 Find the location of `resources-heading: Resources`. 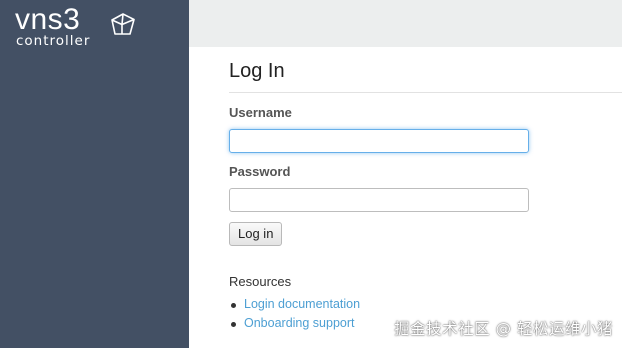

resources-heading: Resources is located at coordinates (260, 281).